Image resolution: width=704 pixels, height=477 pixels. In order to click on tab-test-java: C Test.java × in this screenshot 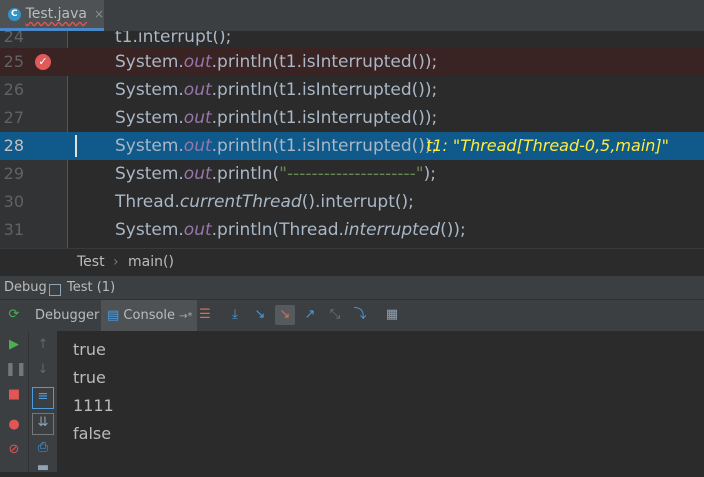, I will do `click(52, 15)`.